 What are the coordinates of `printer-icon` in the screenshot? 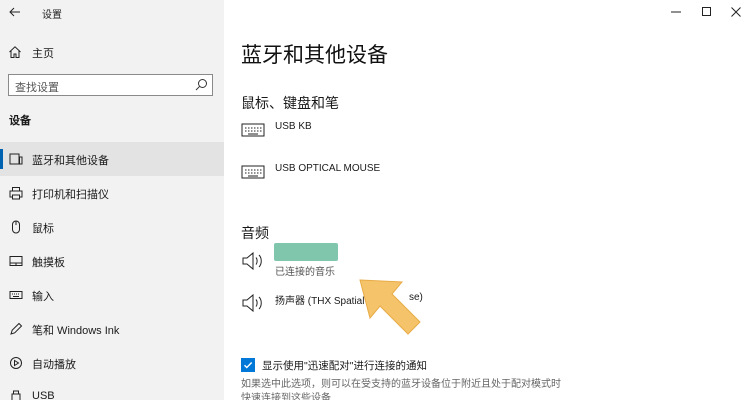 It's located at (16, 193).